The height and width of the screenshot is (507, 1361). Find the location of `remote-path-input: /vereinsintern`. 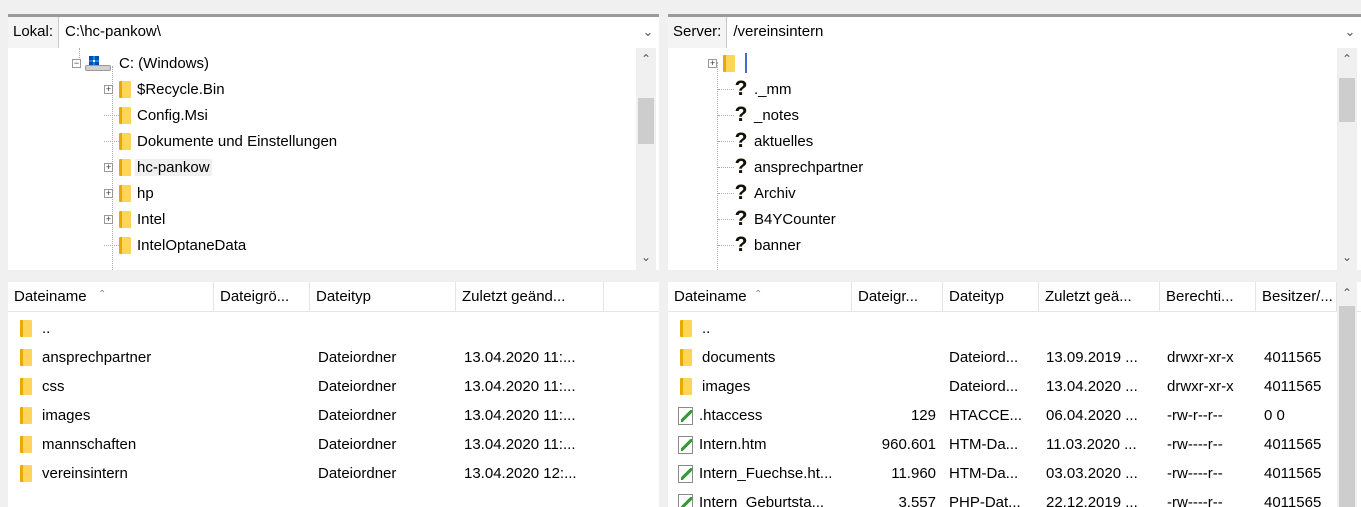

remote-path-input: /vereinsintern is located at coordinates (1033, 32).